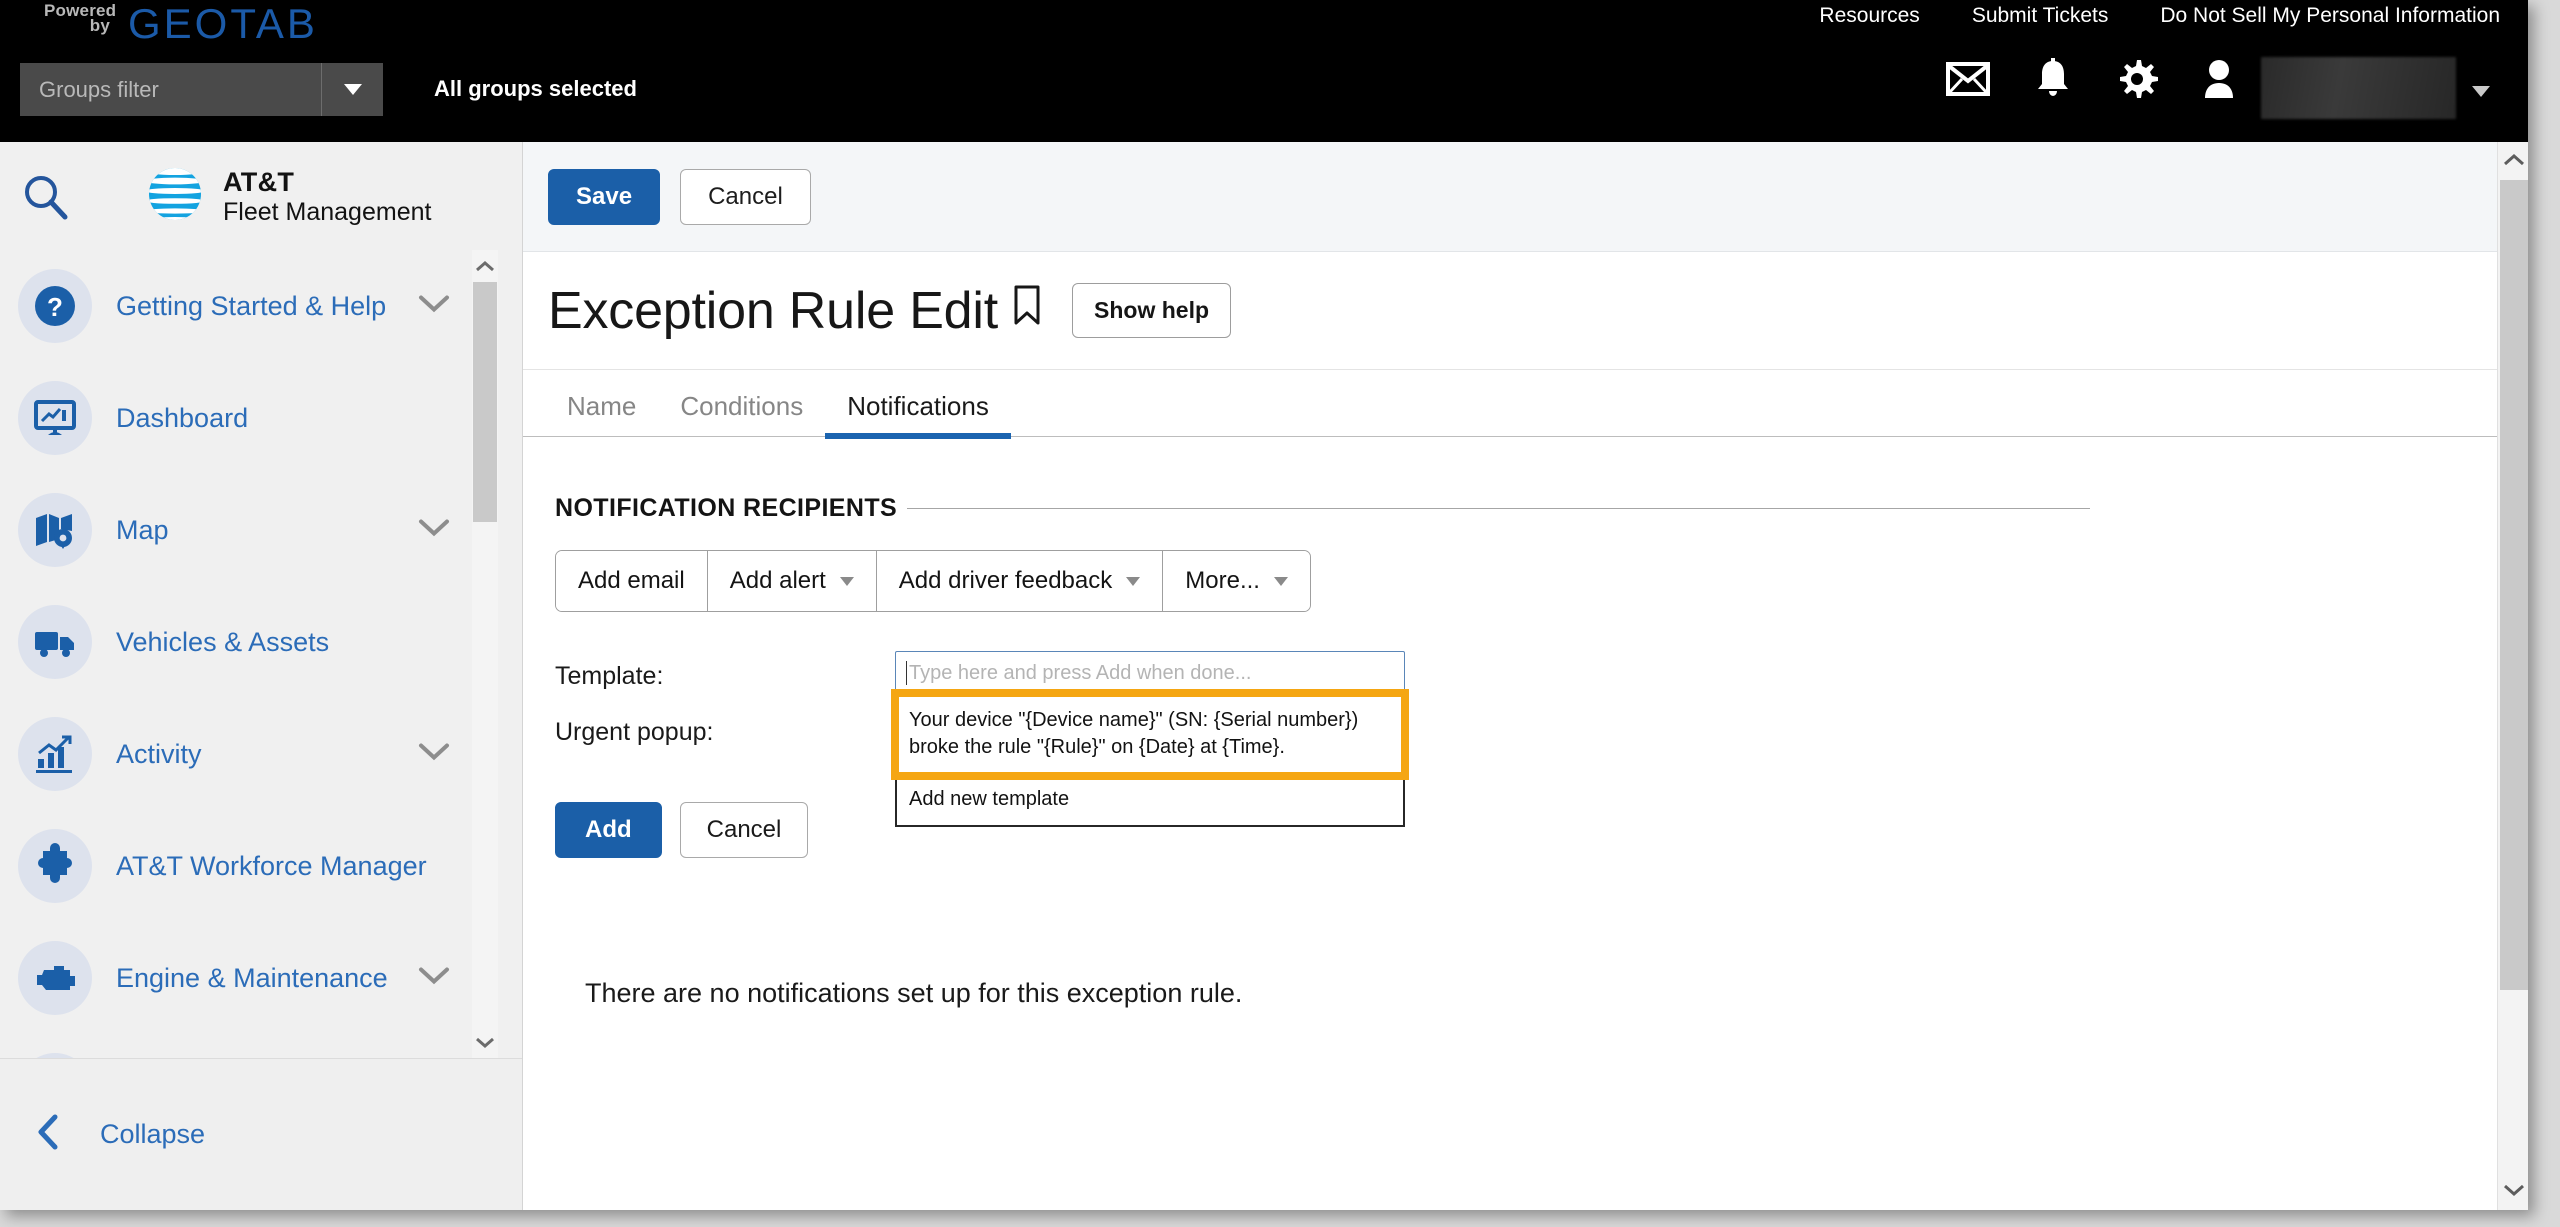 Image resolution: width=2560 pixels, height=1227 pixels. I want to click on nav-do-not-sell: Do Not Sell My Personal Information, so click(2330, 16).